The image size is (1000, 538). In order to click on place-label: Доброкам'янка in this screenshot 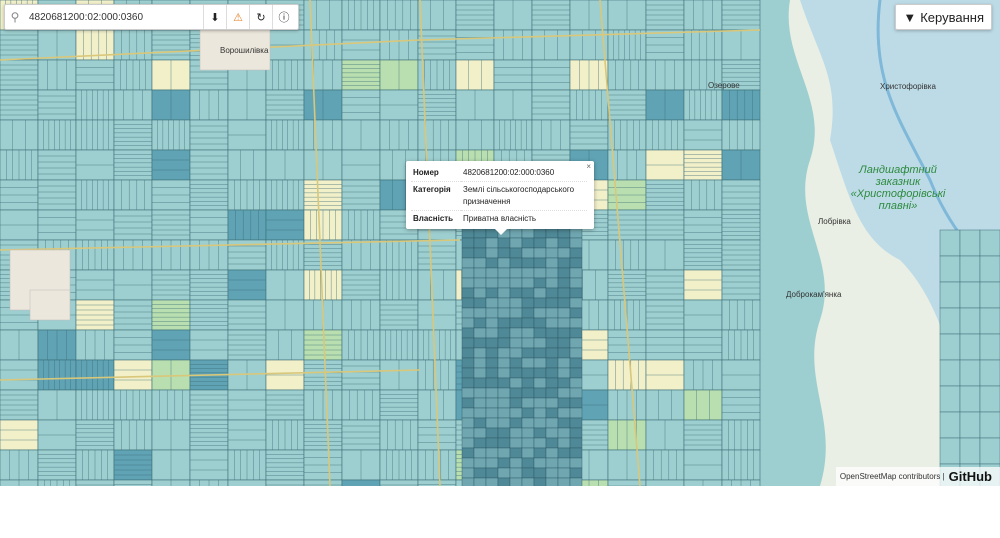, I will do `click(814, 294)`.